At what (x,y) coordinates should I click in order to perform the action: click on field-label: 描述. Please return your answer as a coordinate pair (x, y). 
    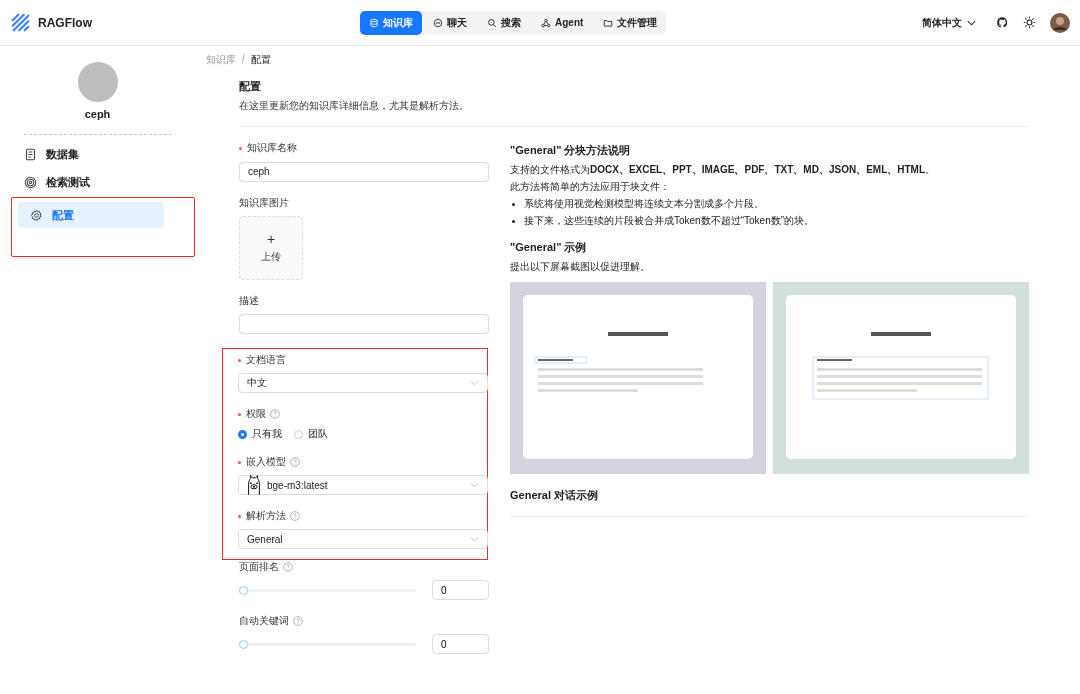
    Looking at the image, I should click on (249, 300).